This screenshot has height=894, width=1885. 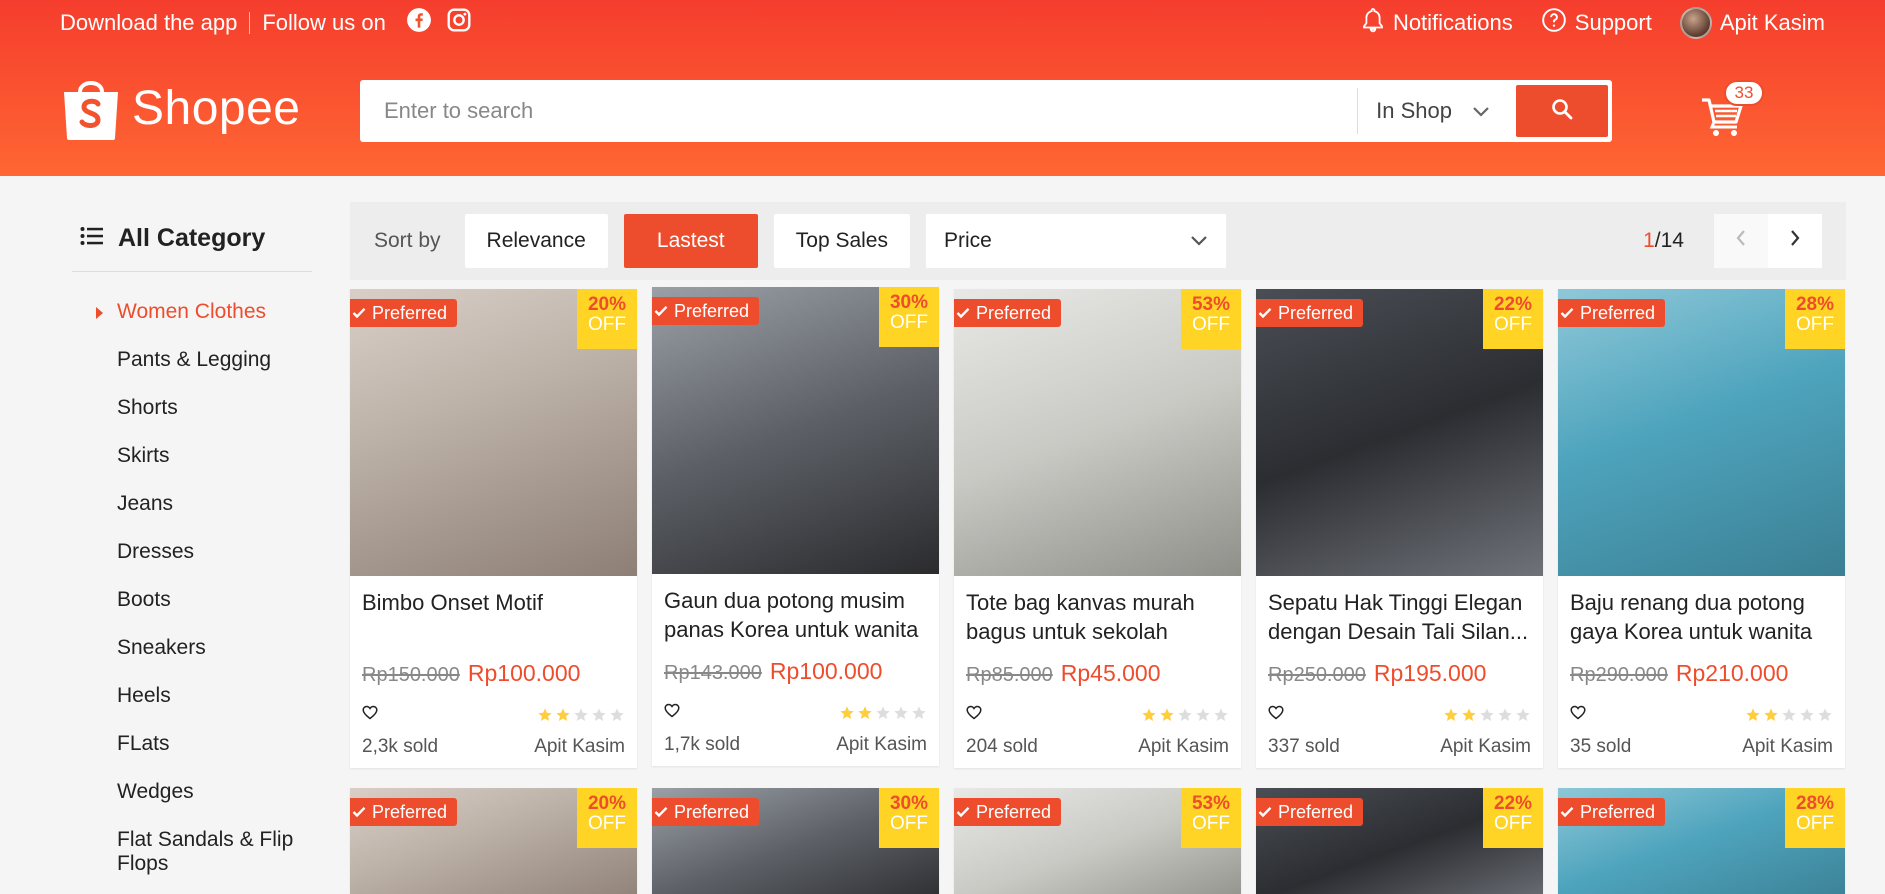 What do you see at coordinates (1317, 675) in the screenshot?
I see `original-price: Rp250.000` at bounding box center [1317, 675].